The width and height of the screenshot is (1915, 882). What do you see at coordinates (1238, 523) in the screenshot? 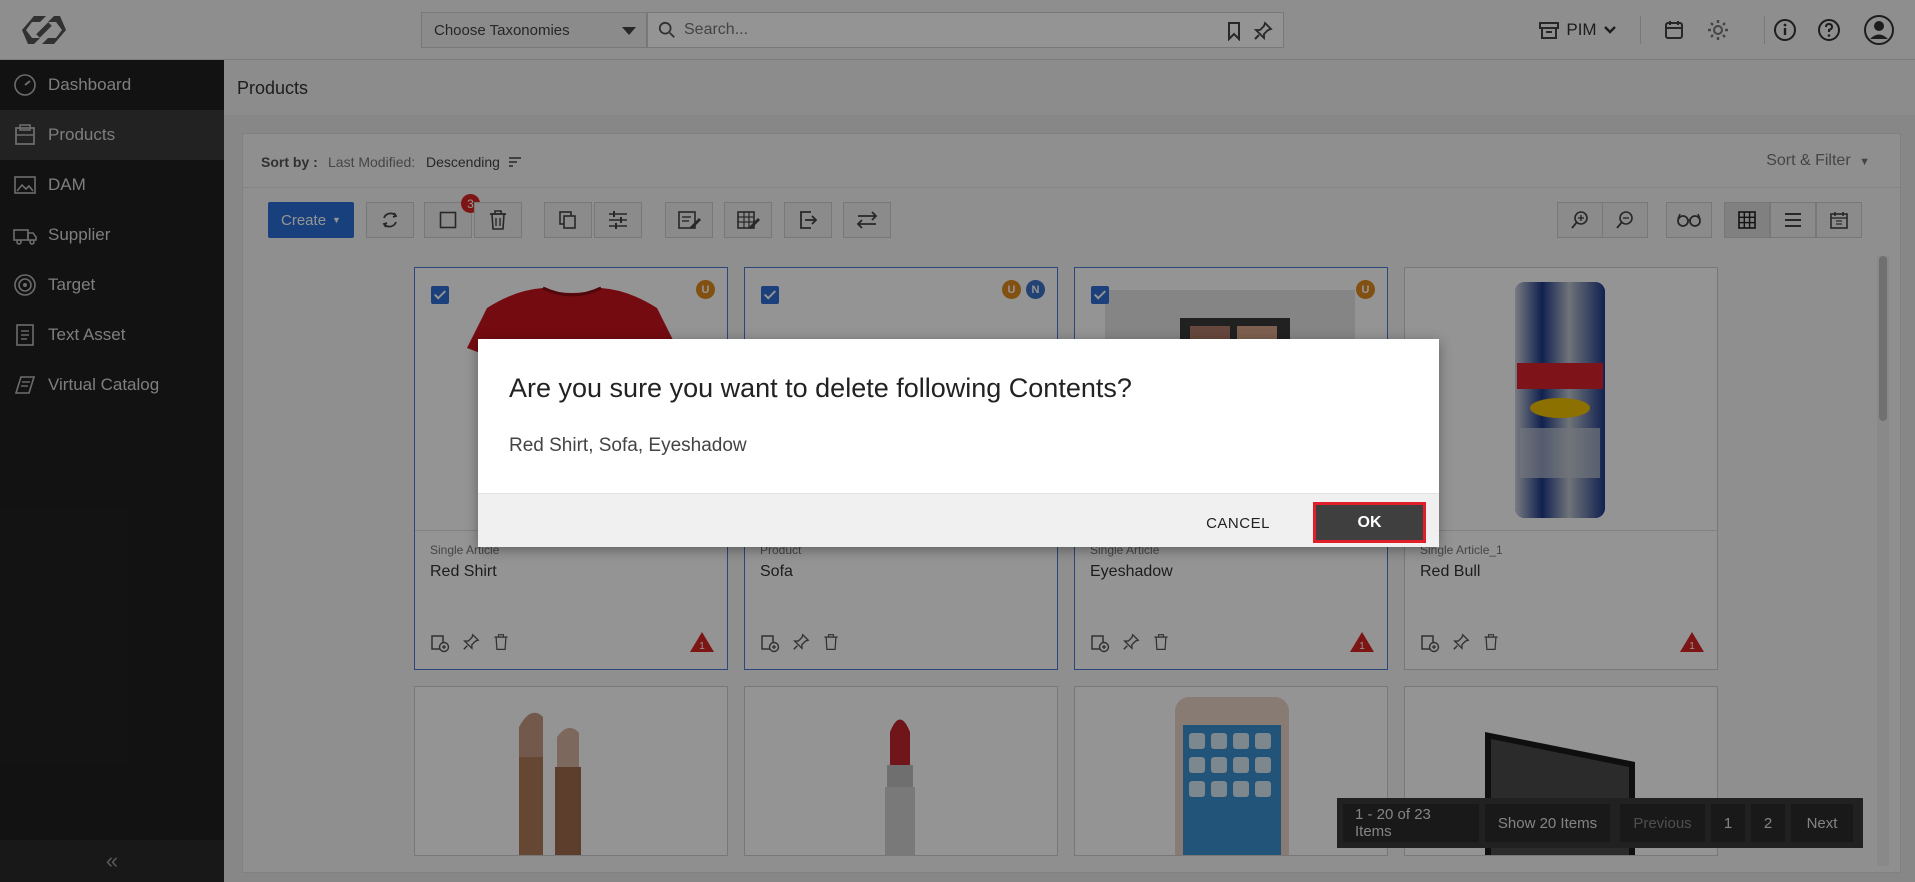
I see `cancel-button: CANCEL` at bounding box center [1238, 523].